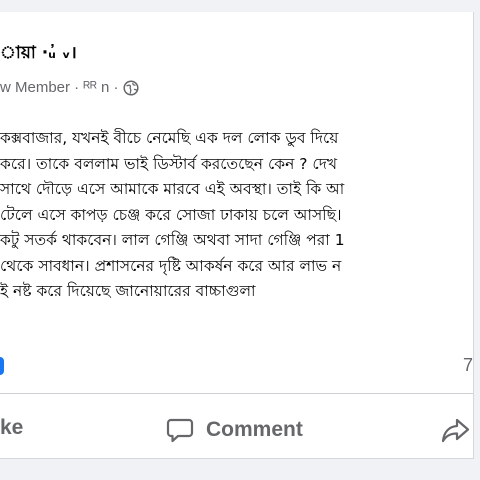  I want to click on post-meta: w Member · ᴿᴿ n ·, so click(69, 87).